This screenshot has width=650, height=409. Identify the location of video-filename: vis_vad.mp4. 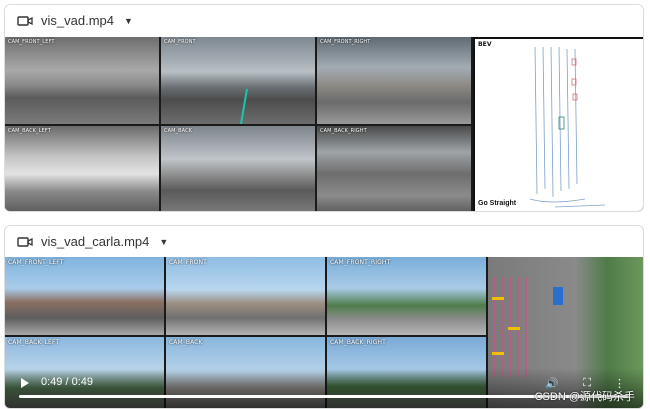
(77, 20).